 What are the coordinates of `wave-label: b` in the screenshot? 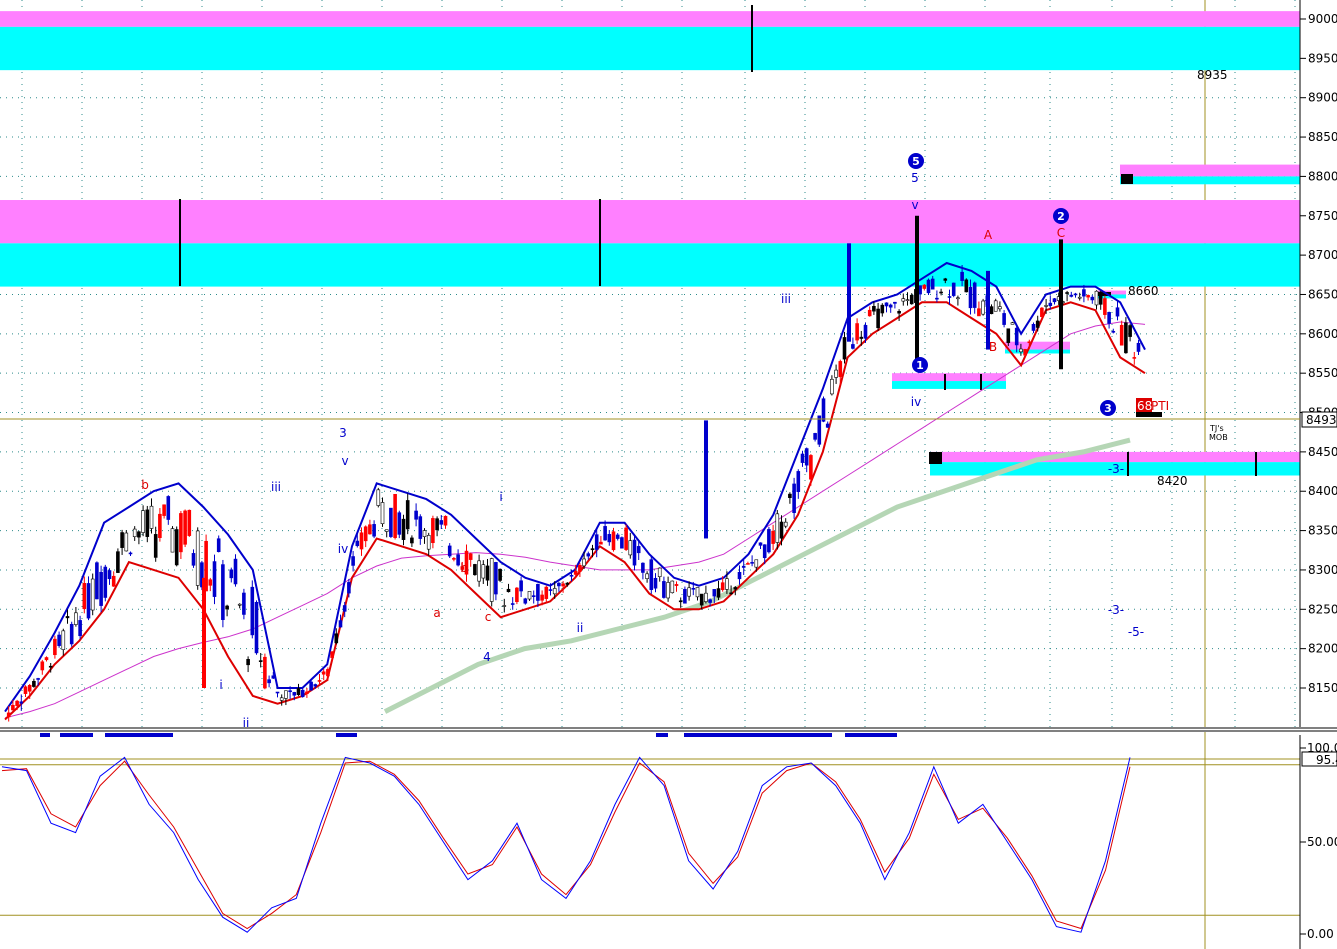 It's located at (145, 485).